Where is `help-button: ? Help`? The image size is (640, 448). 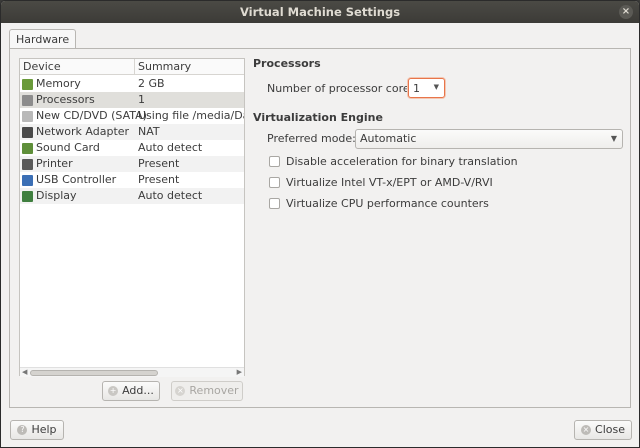 help-button: ? Help is located at coordinates (37, 430).